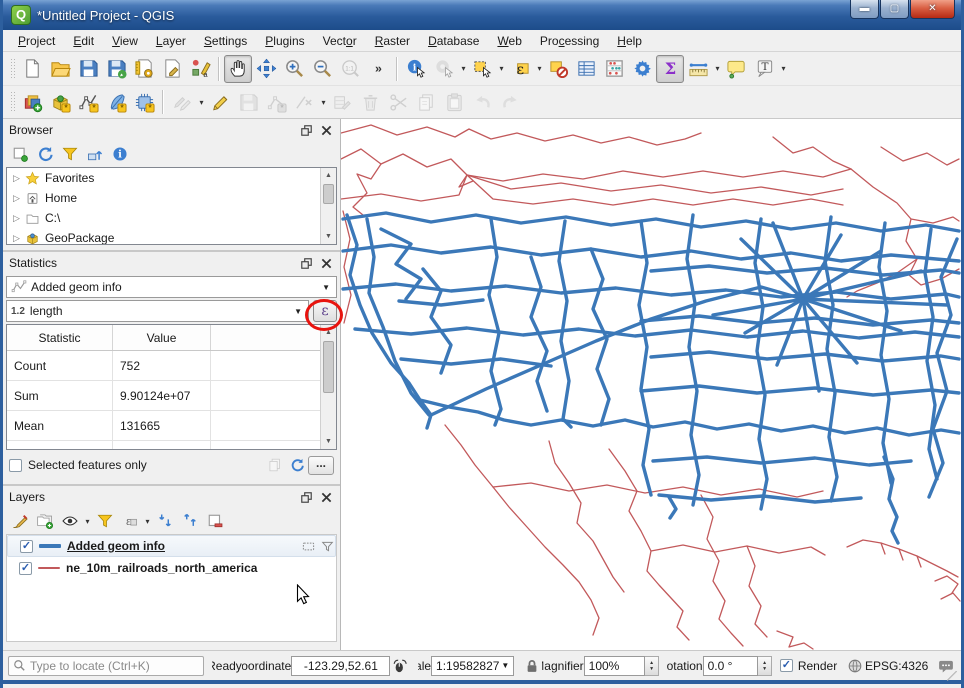 The width and height of the screenshot is (964, 688). I want to click on coordinate-input: -123.29,52.61, so click(341, 665).